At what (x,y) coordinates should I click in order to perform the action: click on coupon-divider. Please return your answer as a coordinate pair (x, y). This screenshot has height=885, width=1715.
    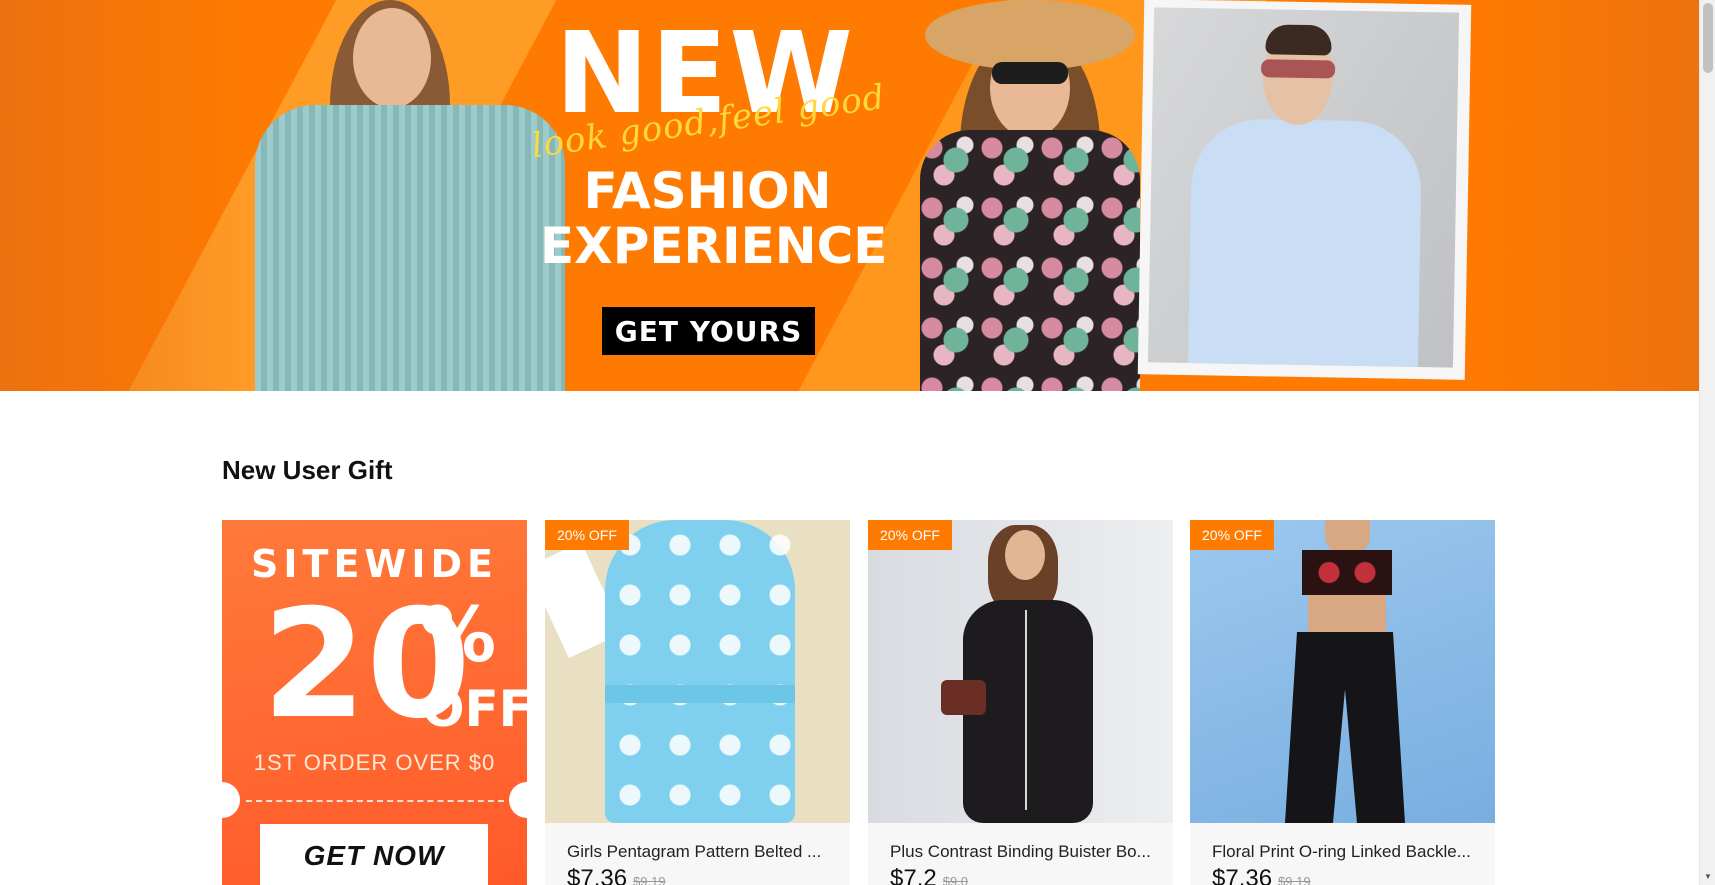
    Looking at the image, I should click on (375, 801).